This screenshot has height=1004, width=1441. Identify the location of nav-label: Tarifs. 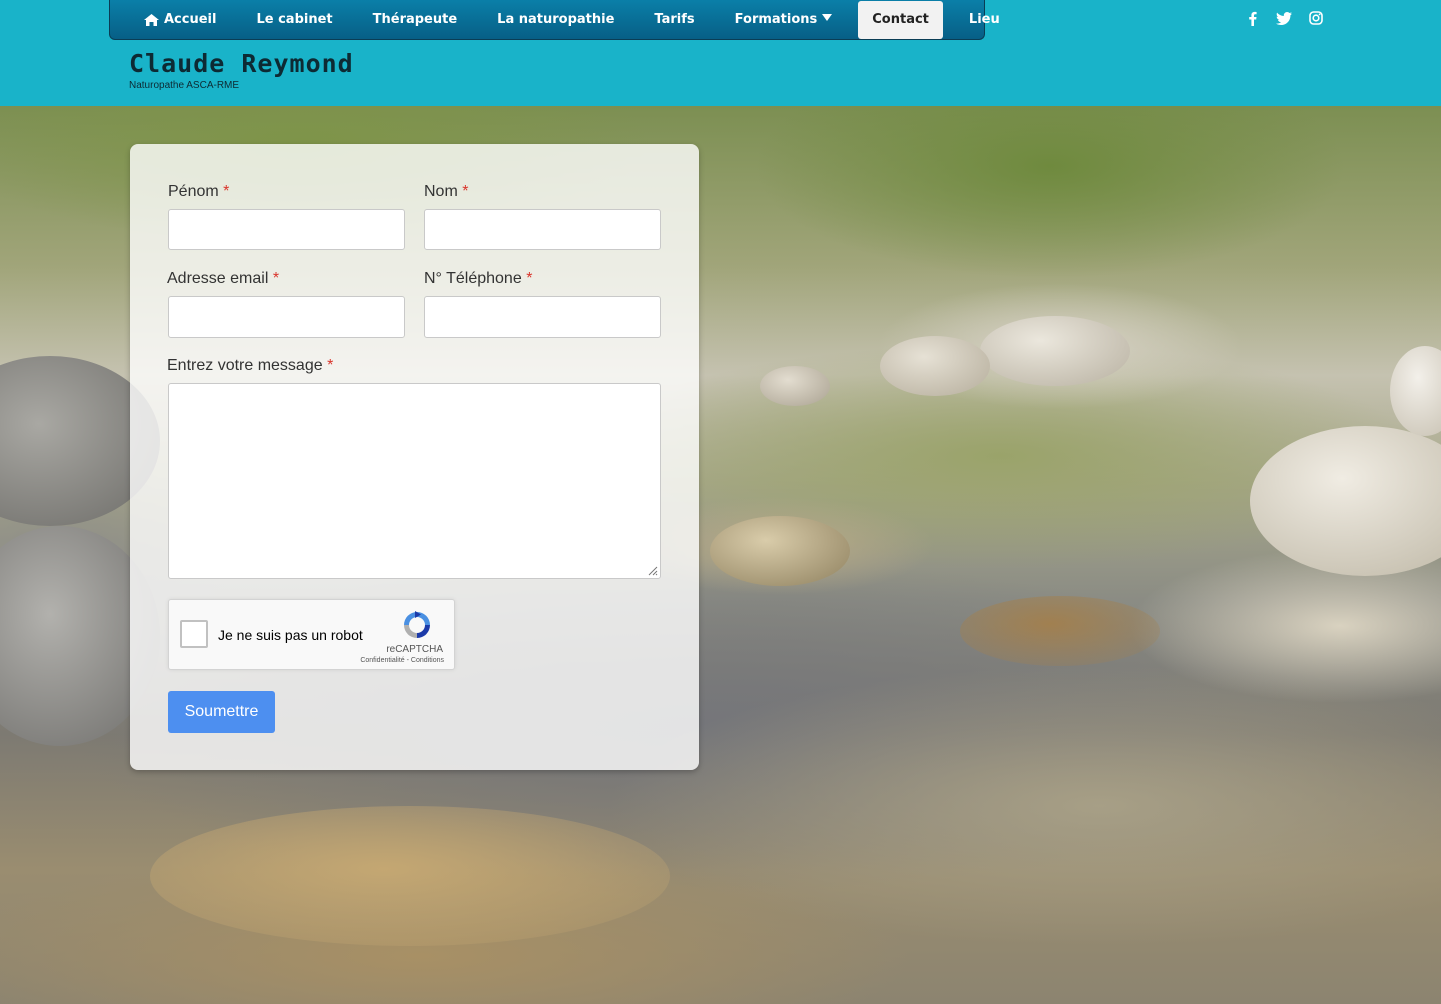
(674, 19).